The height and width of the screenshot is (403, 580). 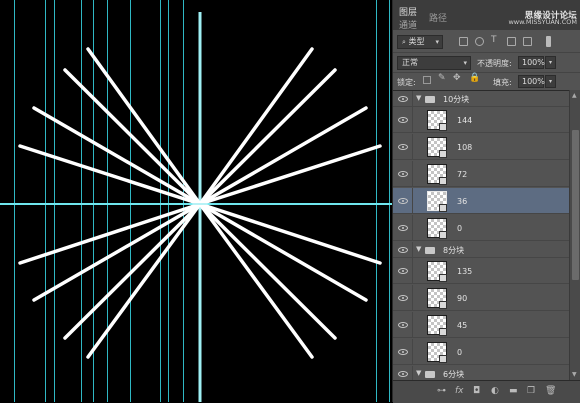 I want to click on layer-row: 144, so click(x=481, y=120).